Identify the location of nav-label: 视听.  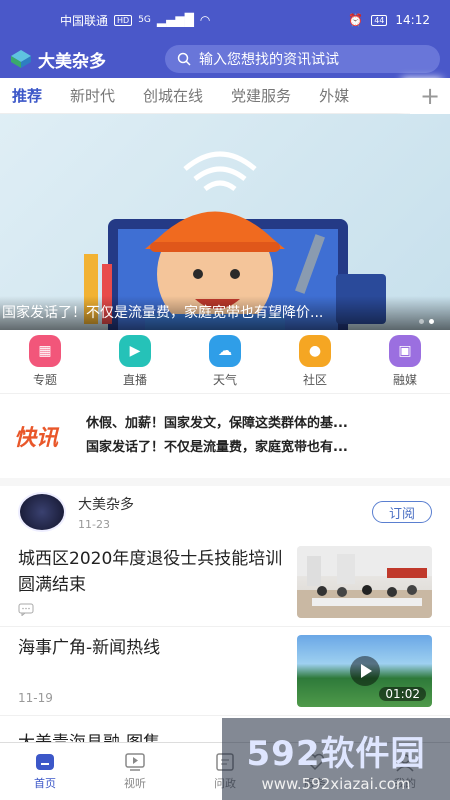
(135, 783).